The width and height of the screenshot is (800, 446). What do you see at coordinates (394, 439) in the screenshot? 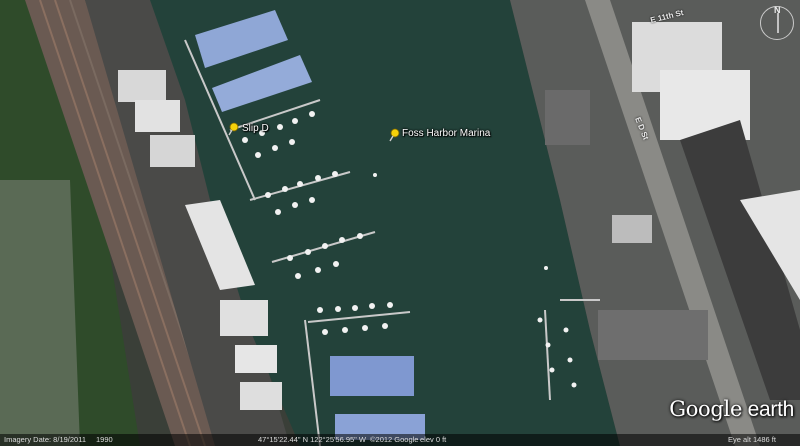
I see `copyright: ©2012 Google` at bounding box center [394, 439].